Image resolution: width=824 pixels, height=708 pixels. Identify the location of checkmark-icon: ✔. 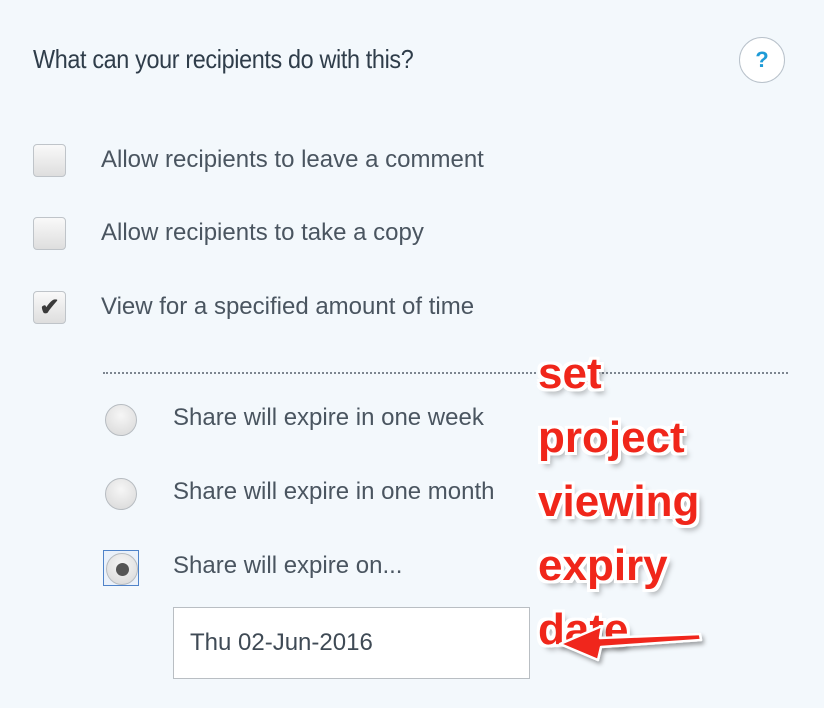
(49, 307).